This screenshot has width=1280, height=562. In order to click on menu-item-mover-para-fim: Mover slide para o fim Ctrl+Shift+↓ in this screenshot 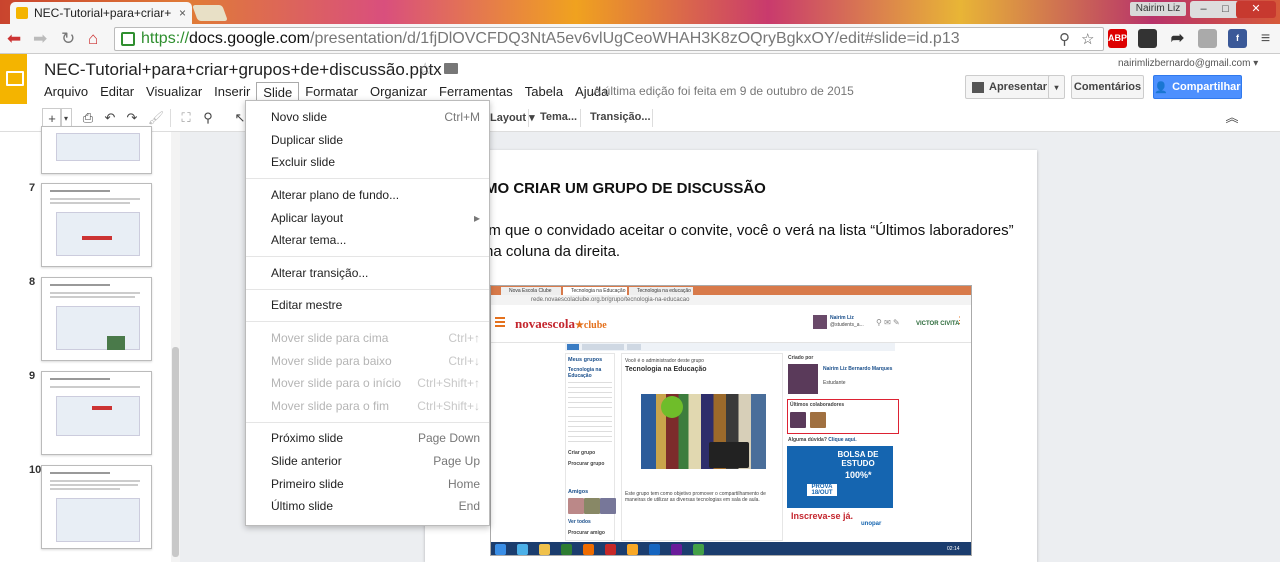, I will do `click(367, 406)`.